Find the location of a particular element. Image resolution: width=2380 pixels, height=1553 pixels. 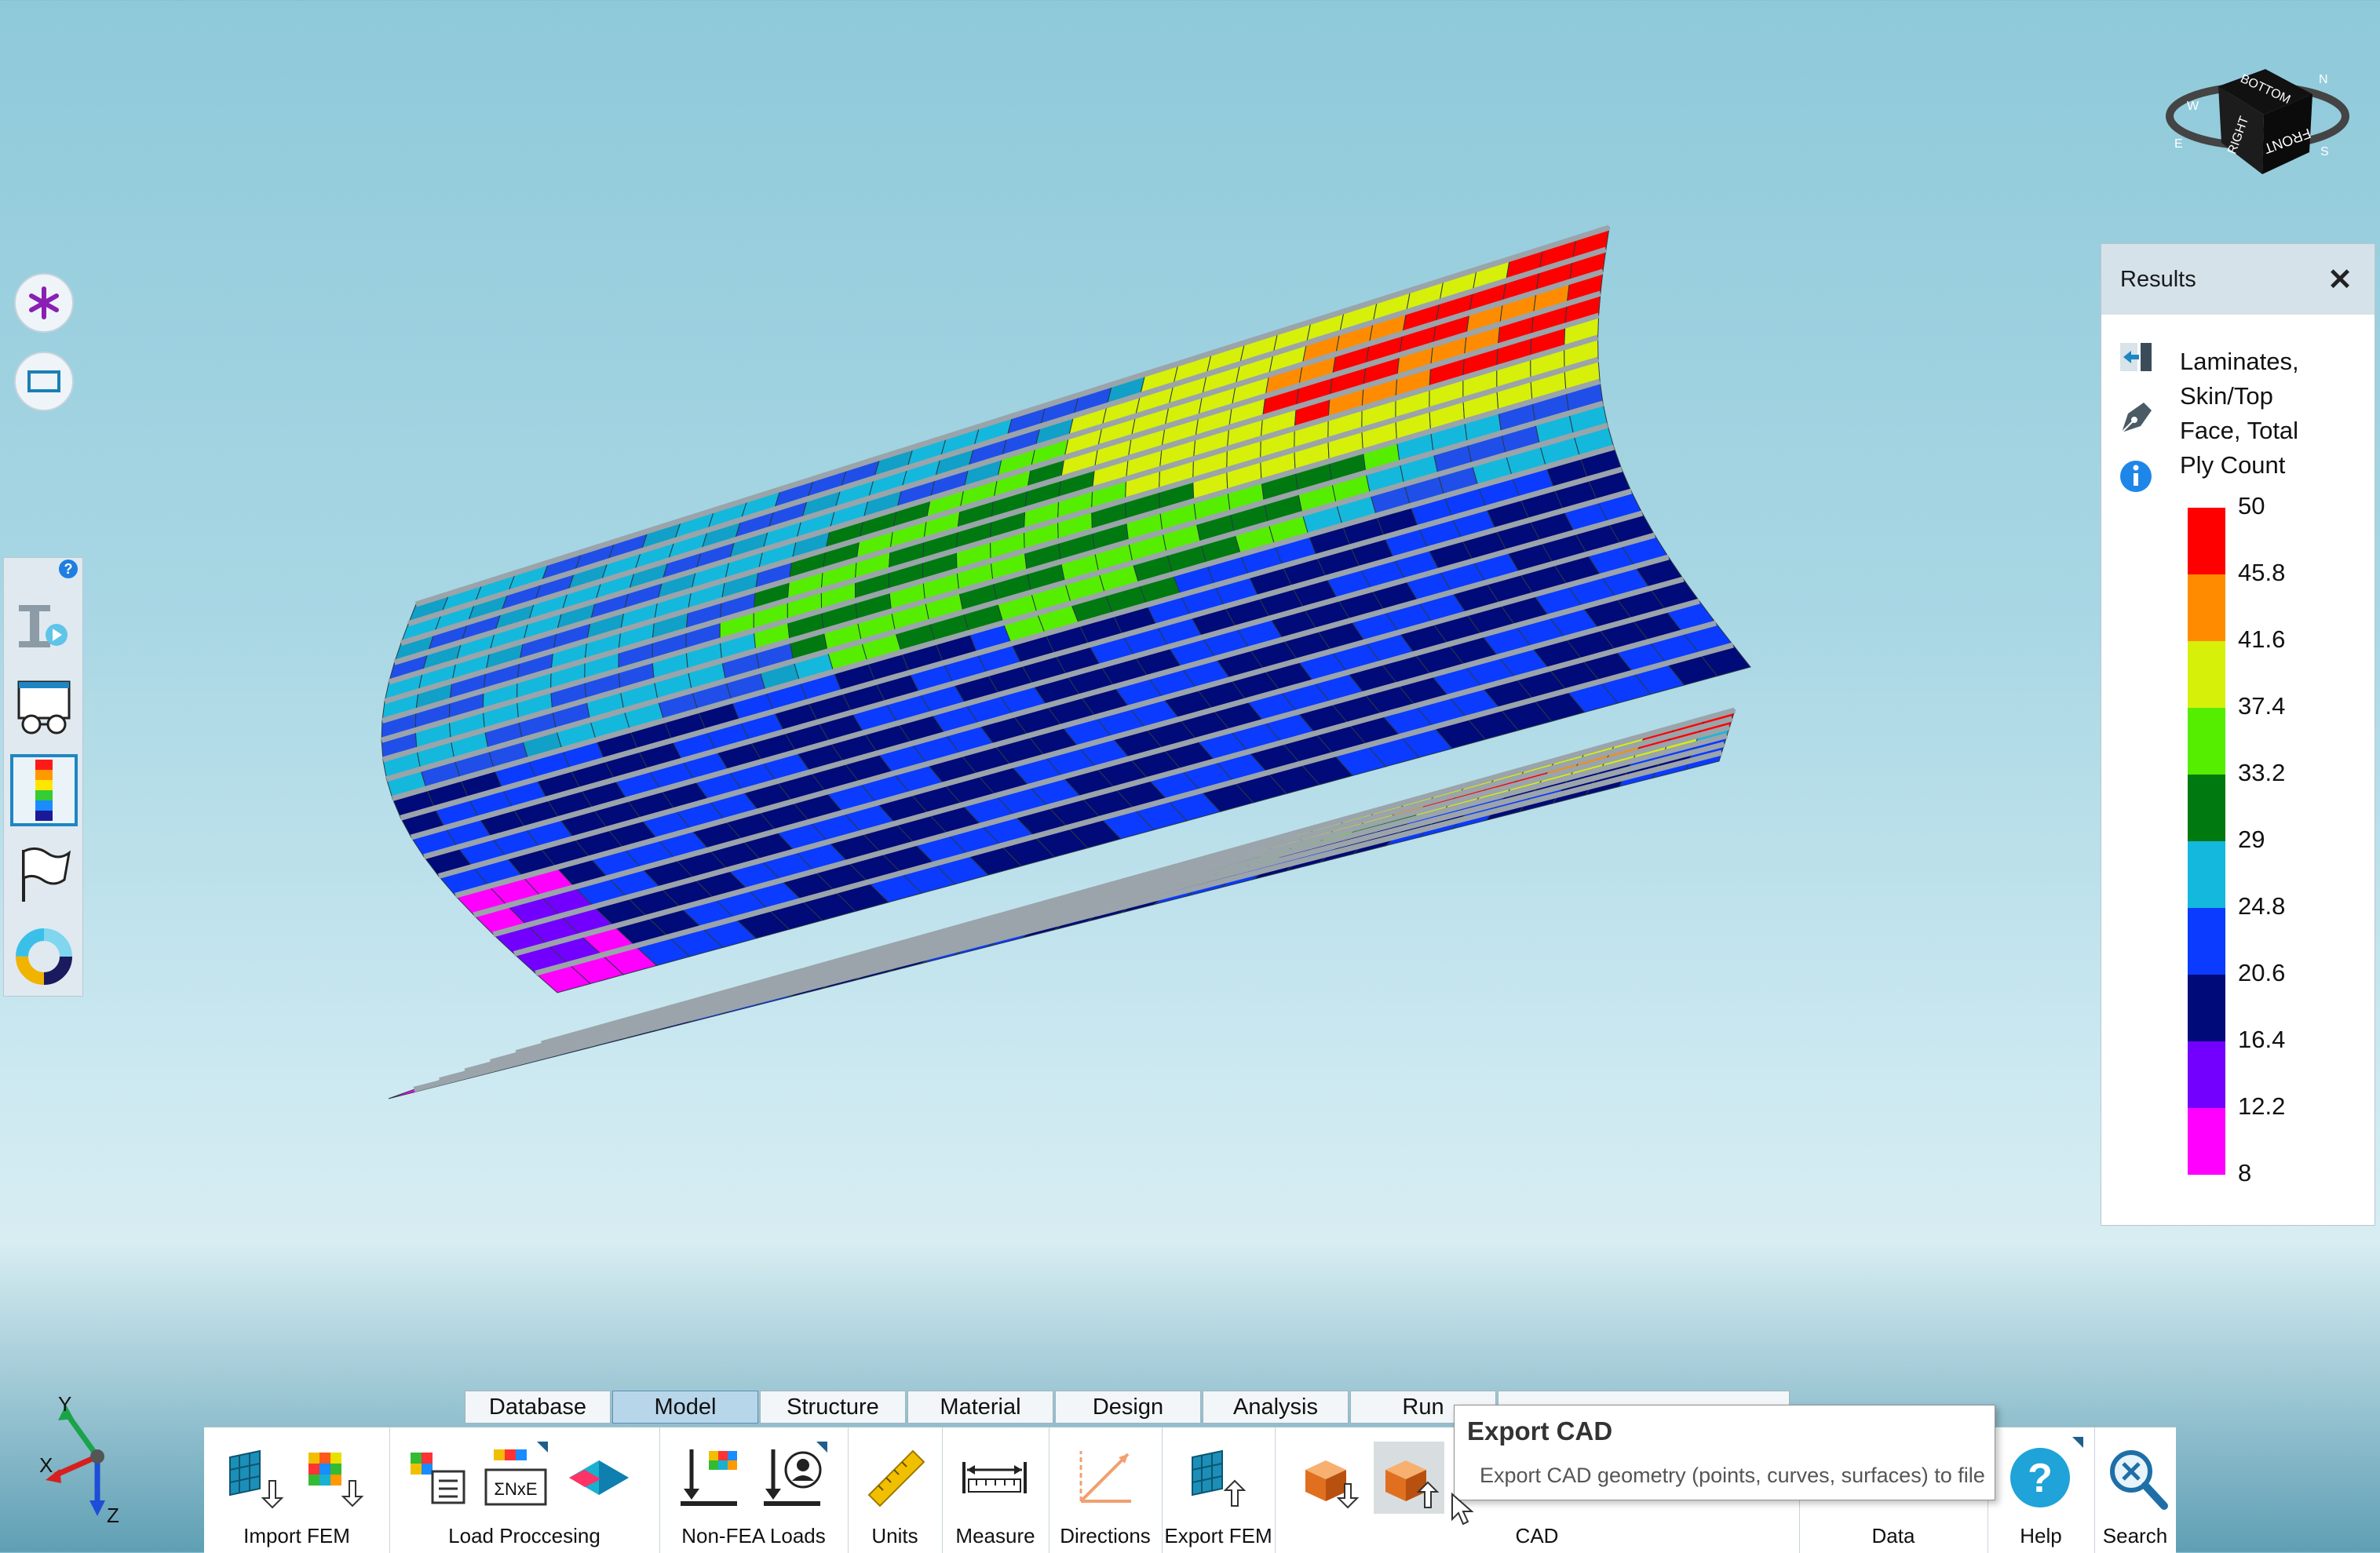

group-label-load-processing: Load Proccesing is located at coordinates (524, 1536).